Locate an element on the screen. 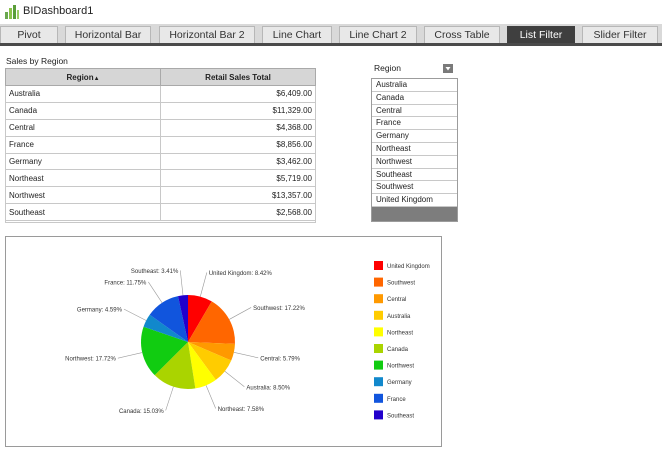  tab-horizontal-bar: Horizontal Bar is located at coordinates (108, 34).